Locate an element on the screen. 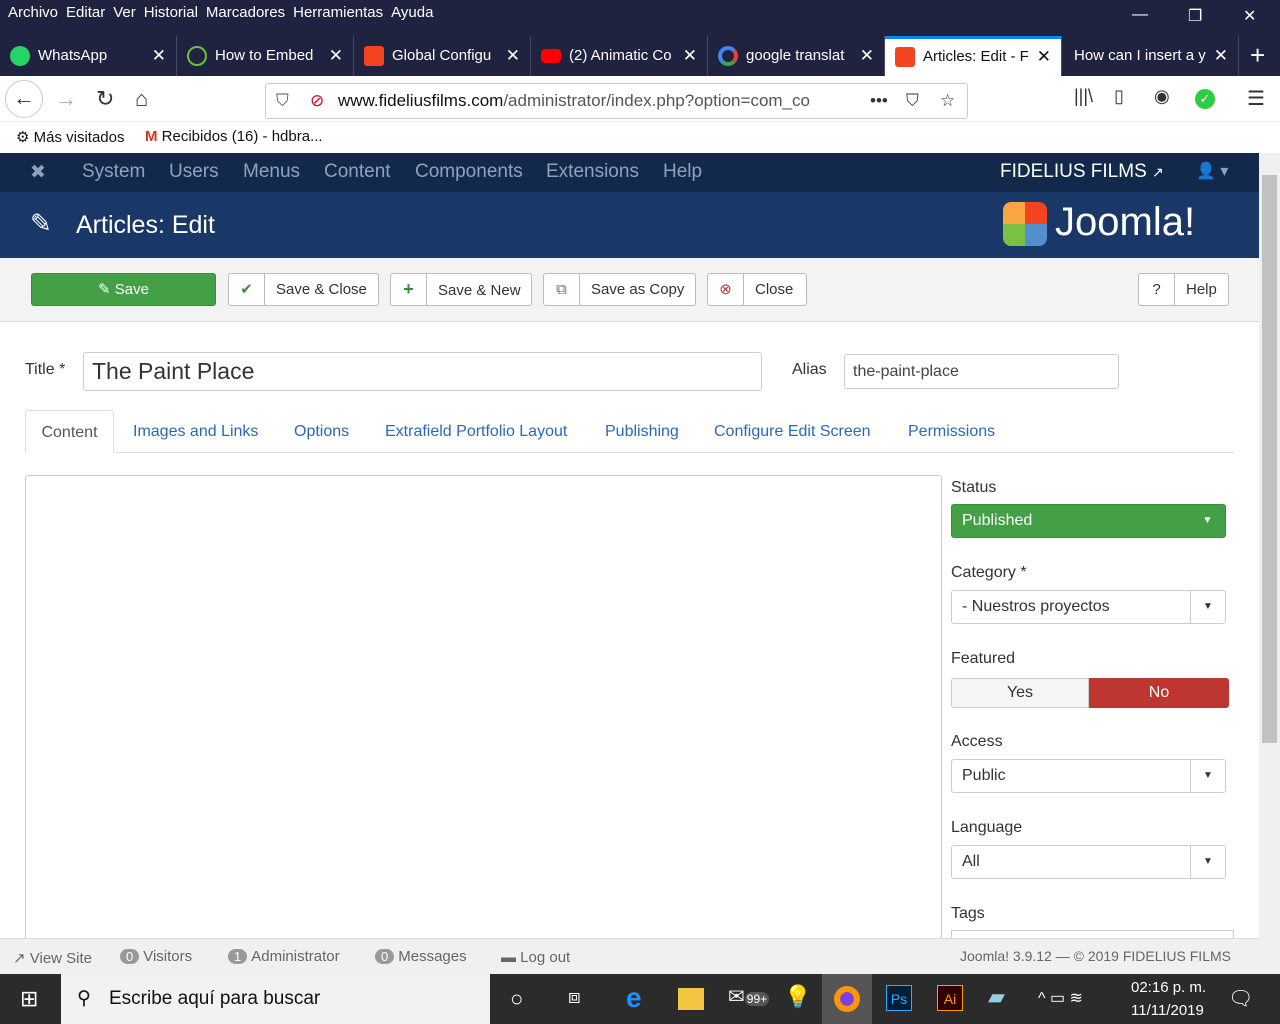 The width and height of the screenshot is (1280, 1024). category-select: - Nuestros proyectos ▼ is located at coordinates (1088, 607).